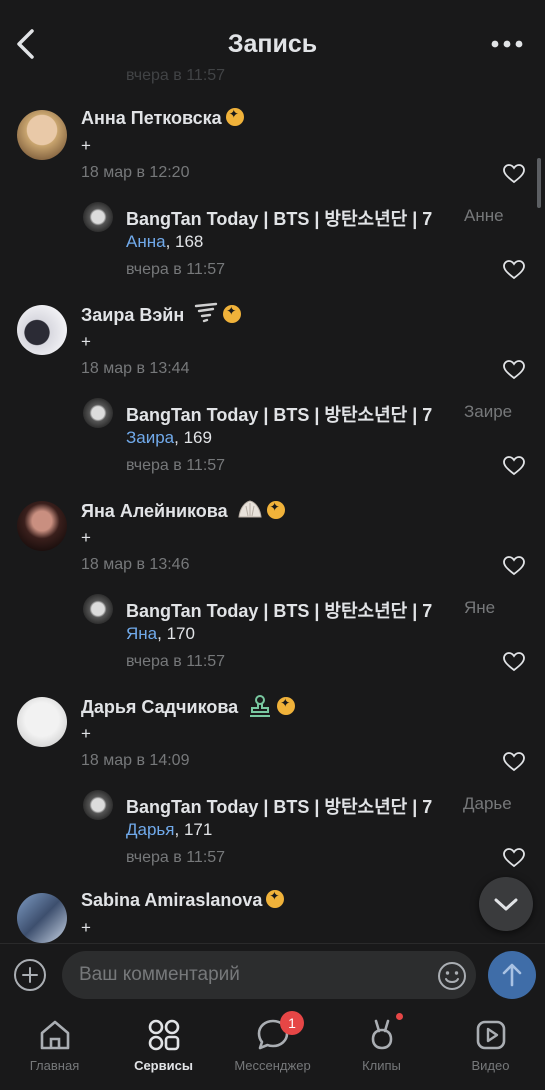 The image size is (545, 1090). What do you see at coordinates (491, 1035) in the screenshot?
I see `video-icon` at bounding box center [491, 1035].